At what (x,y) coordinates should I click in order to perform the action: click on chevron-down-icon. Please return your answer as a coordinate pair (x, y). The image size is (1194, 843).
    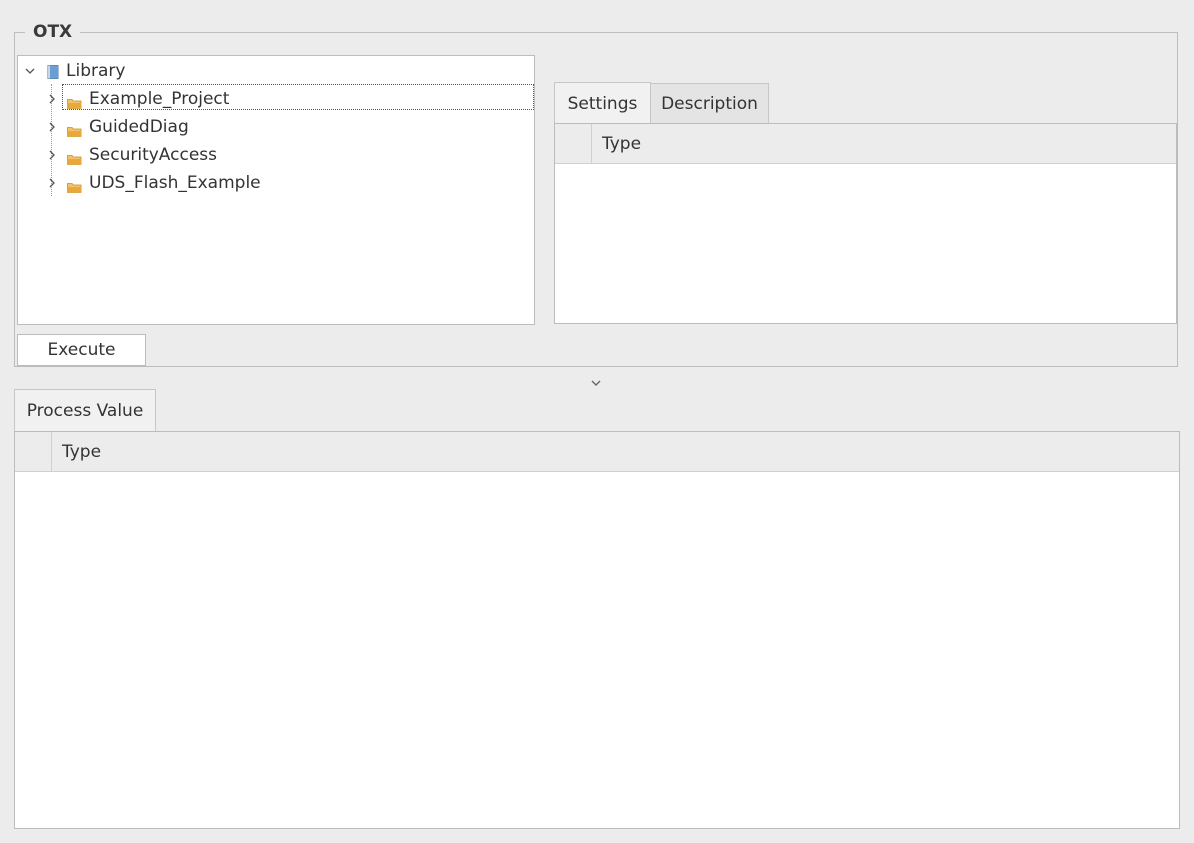
    Looking at the image, I should click on (30, 71).